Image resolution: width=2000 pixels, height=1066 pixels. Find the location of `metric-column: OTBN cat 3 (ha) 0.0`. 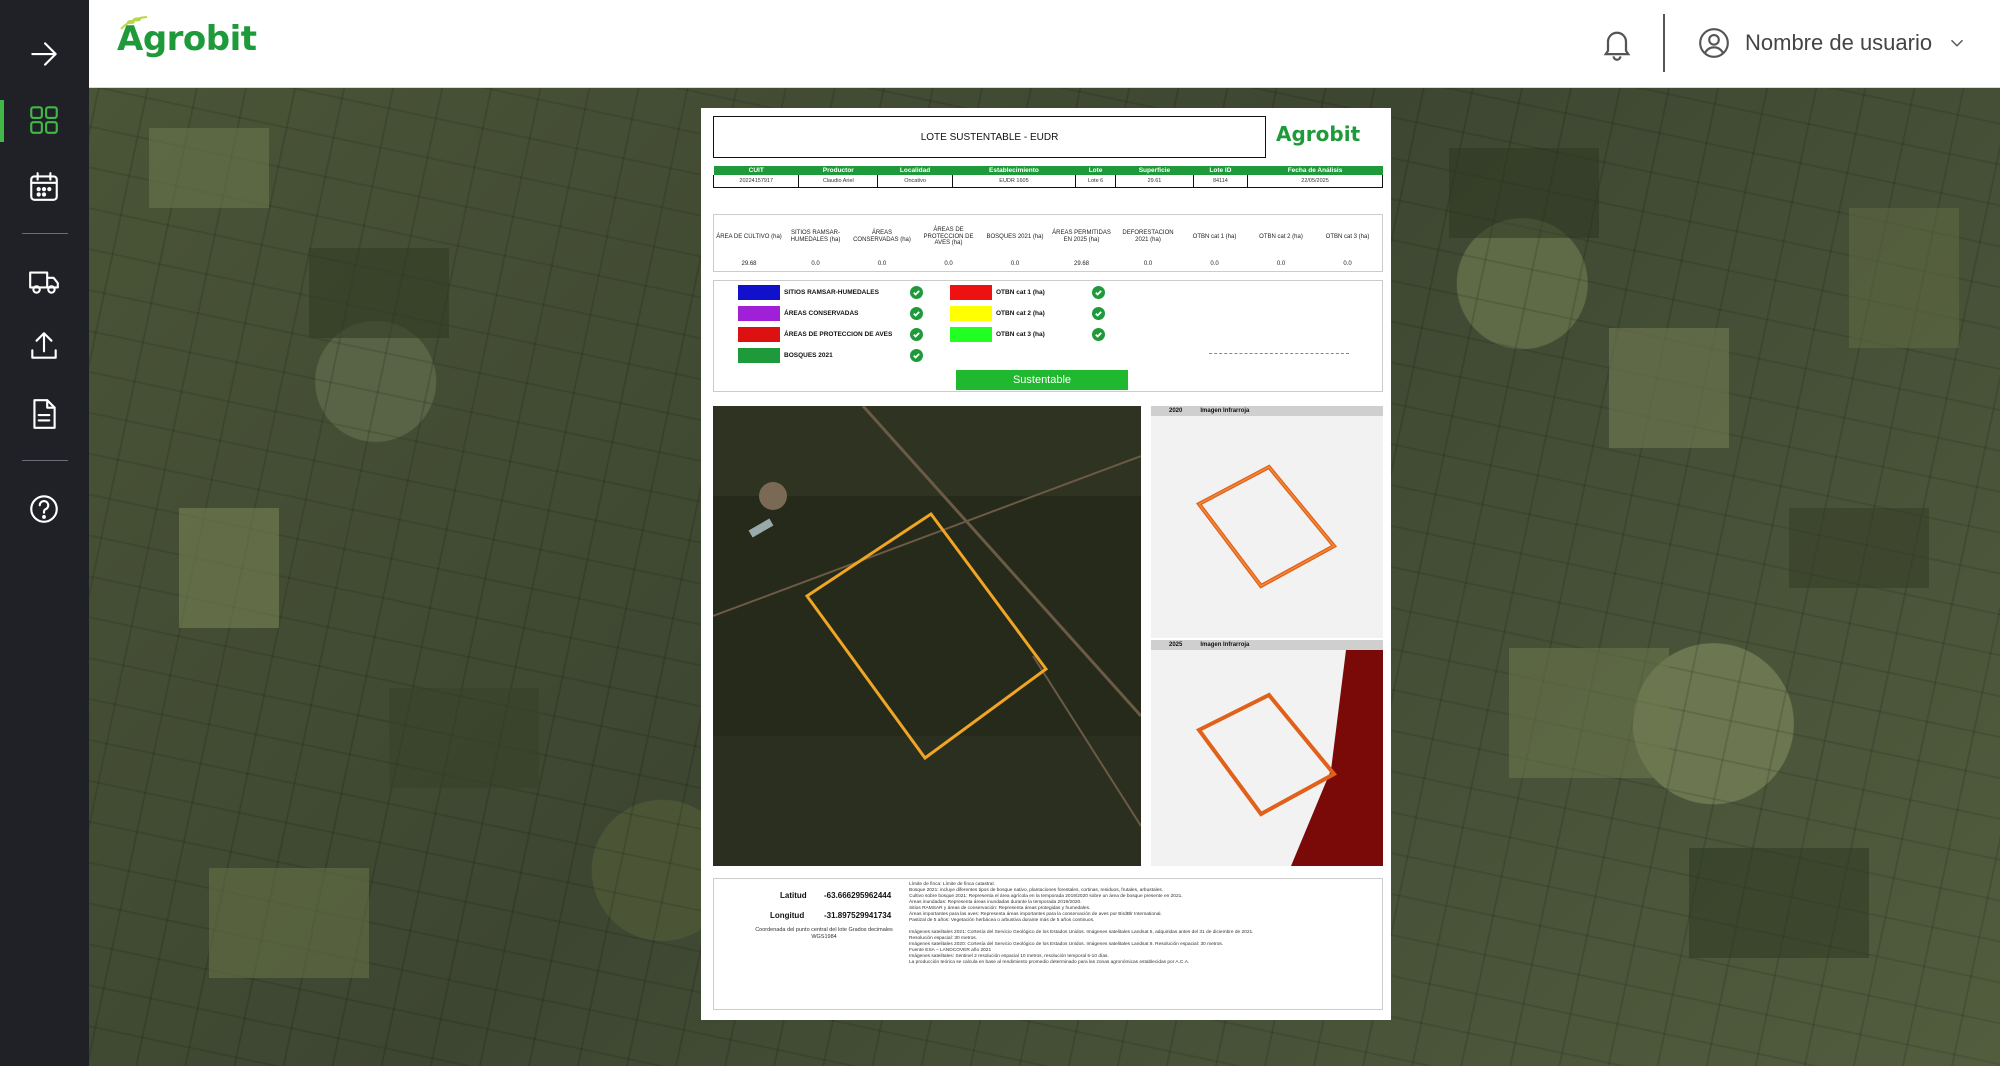

metric-column: OTBN cat 3 (ha) 0.0 is located at coordinates (1348, 245).